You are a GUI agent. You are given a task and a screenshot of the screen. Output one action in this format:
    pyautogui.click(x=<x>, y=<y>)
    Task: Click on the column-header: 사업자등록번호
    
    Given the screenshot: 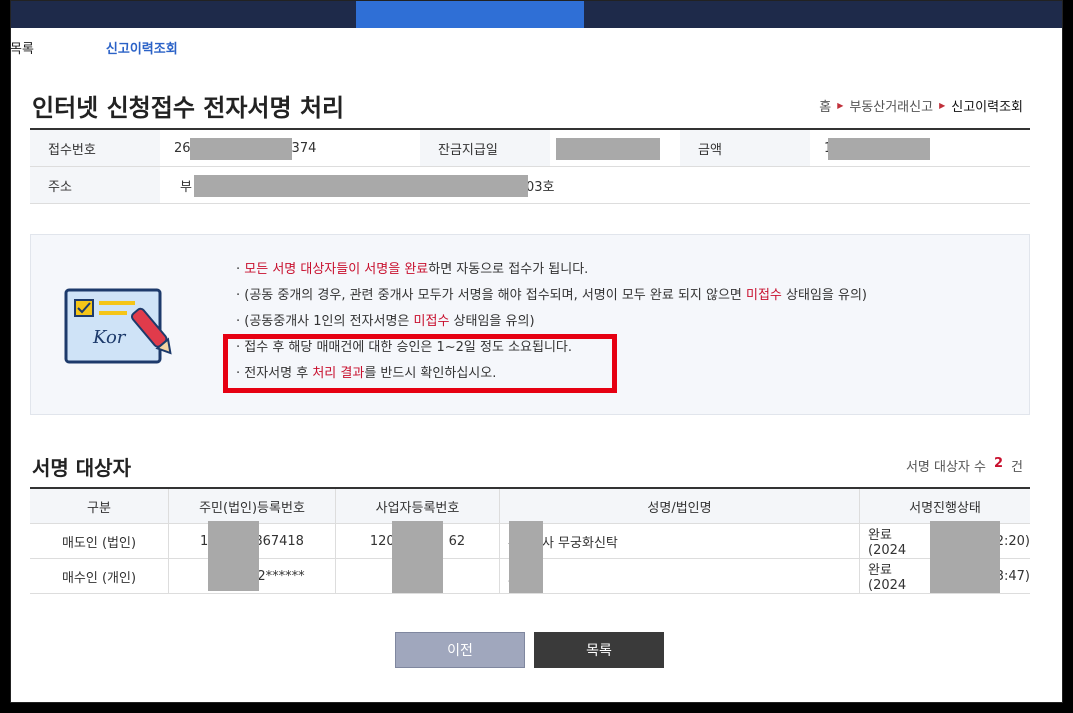 What is the action you would take?
    pyautogui.click(x=418, y=506)
    